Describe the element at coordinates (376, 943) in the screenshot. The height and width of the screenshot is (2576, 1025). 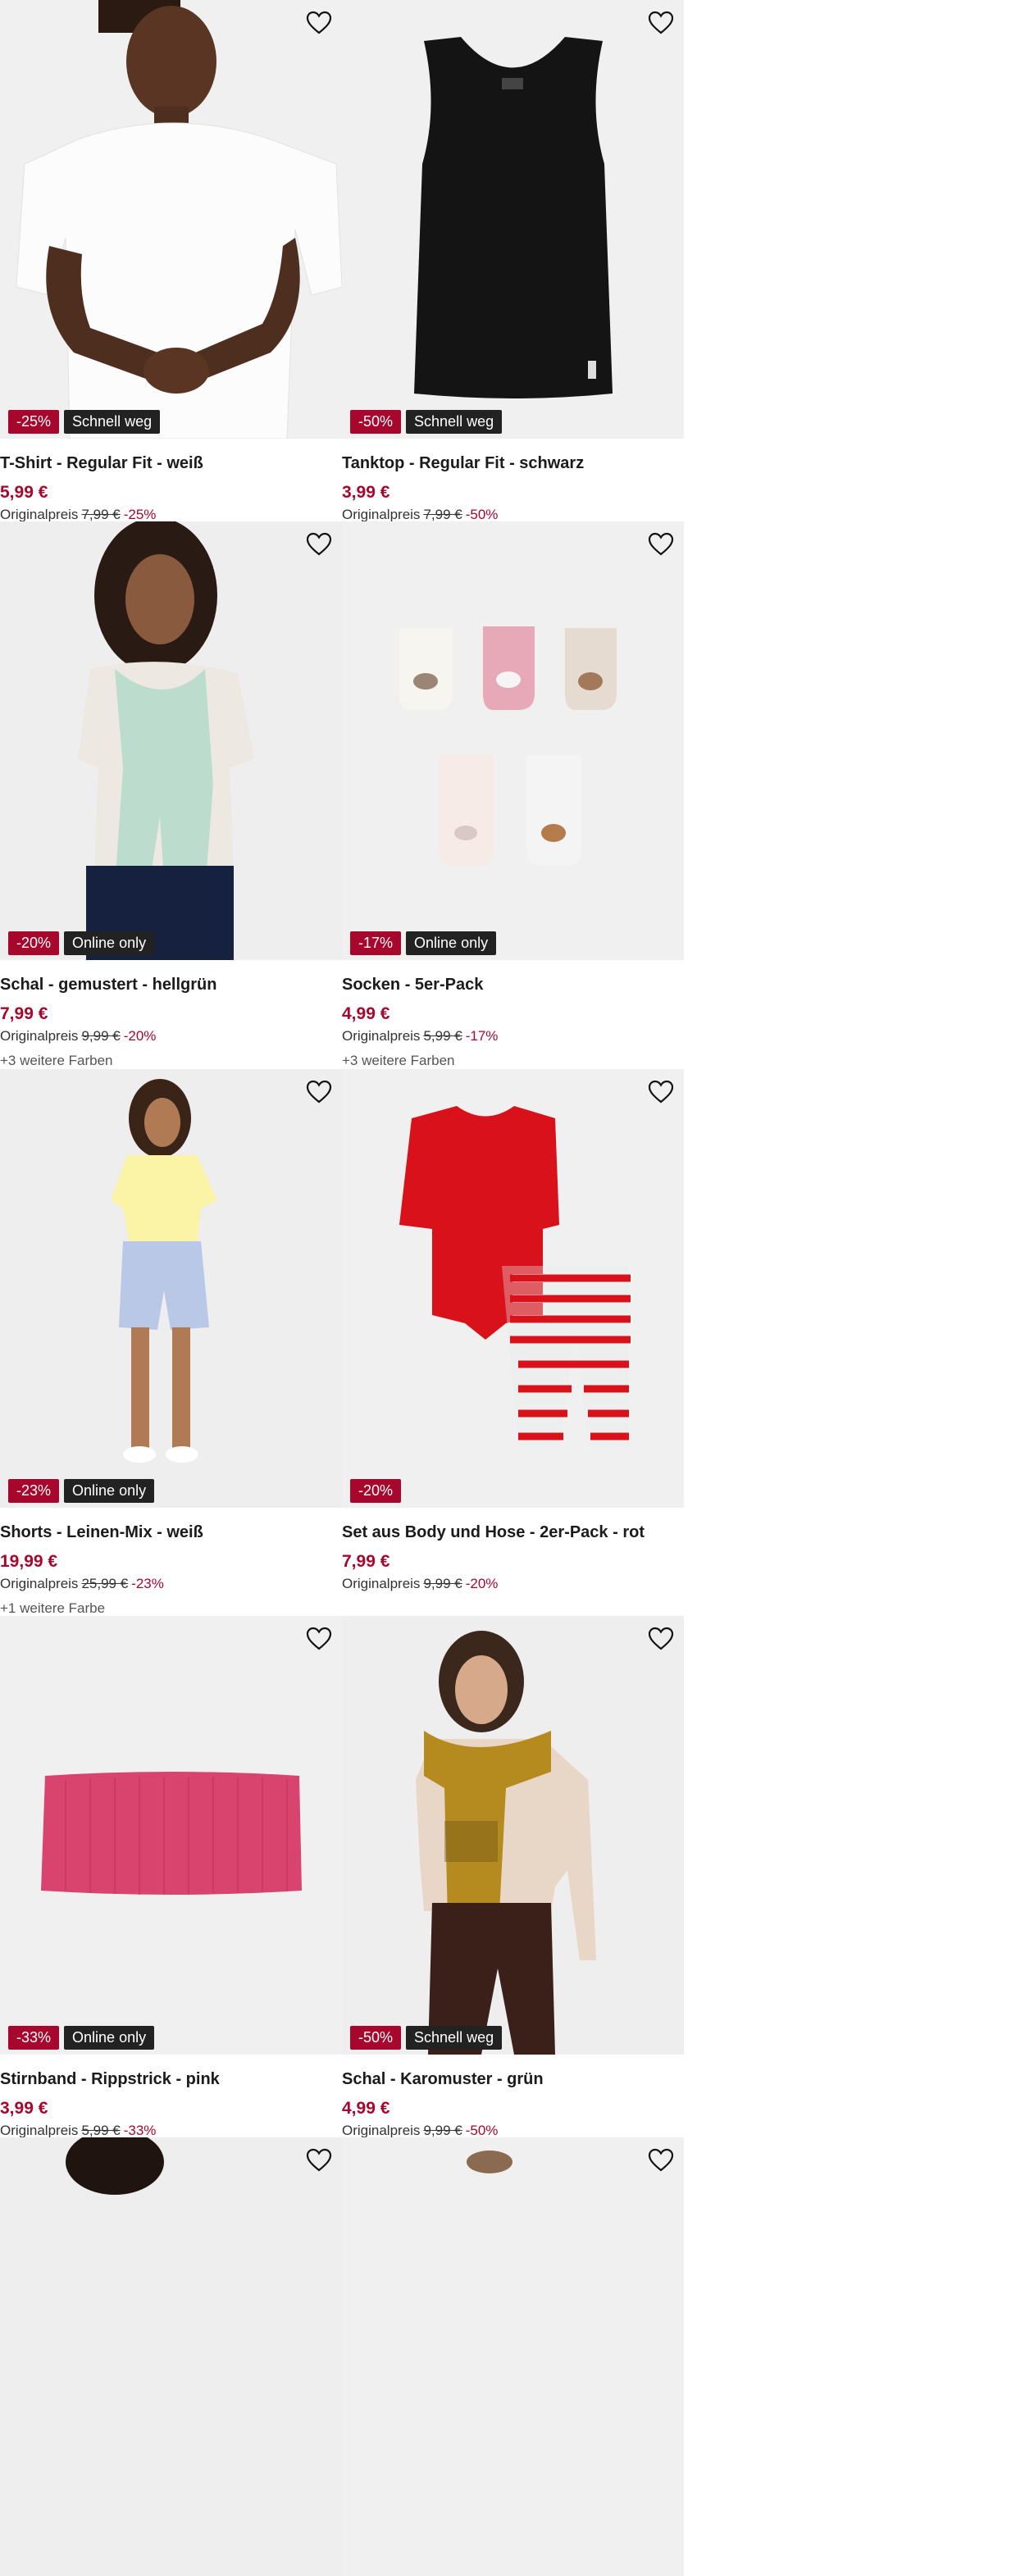
I see `discount-badge: -17%` at that location.